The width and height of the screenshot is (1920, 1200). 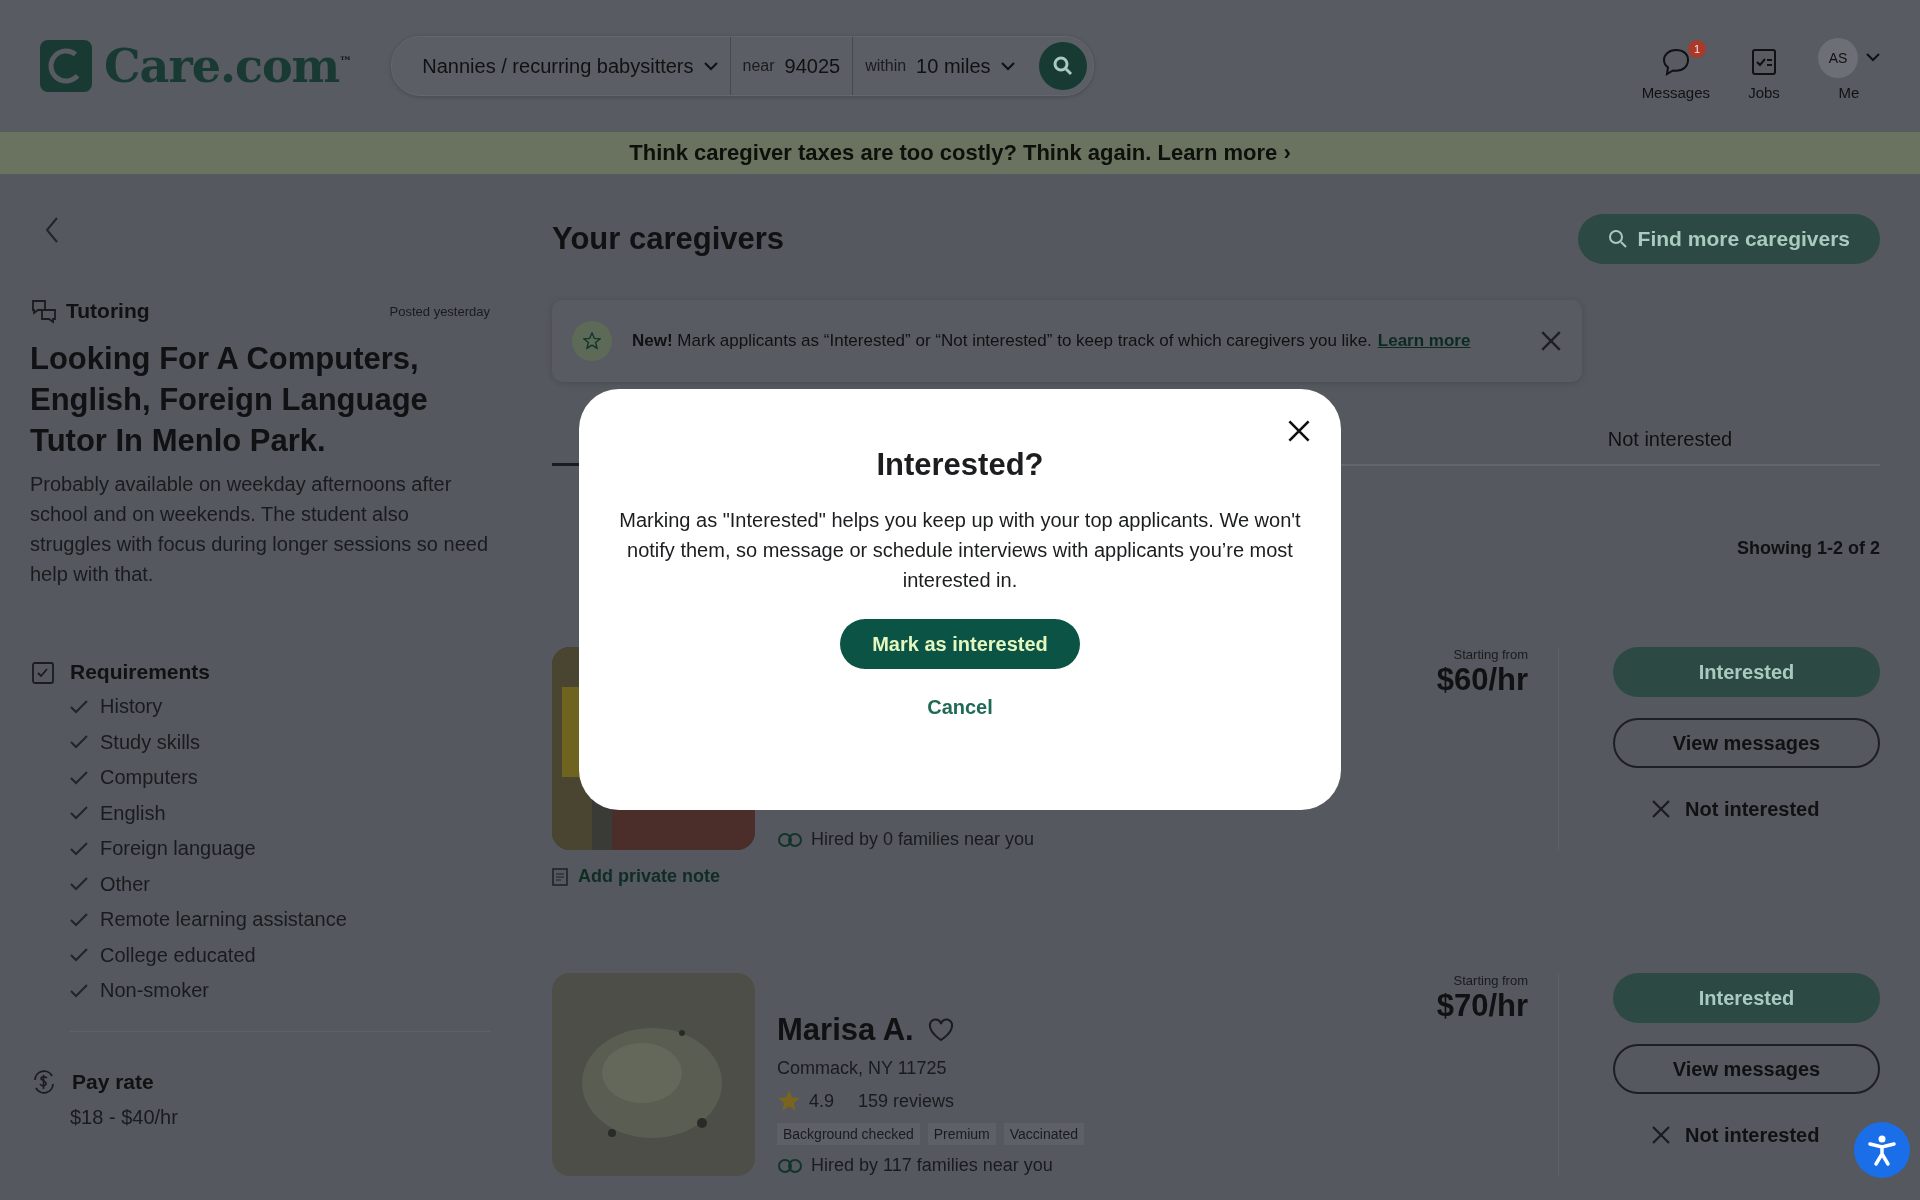 I want to click on chevron-left-icon, so click(x=52, y=229).